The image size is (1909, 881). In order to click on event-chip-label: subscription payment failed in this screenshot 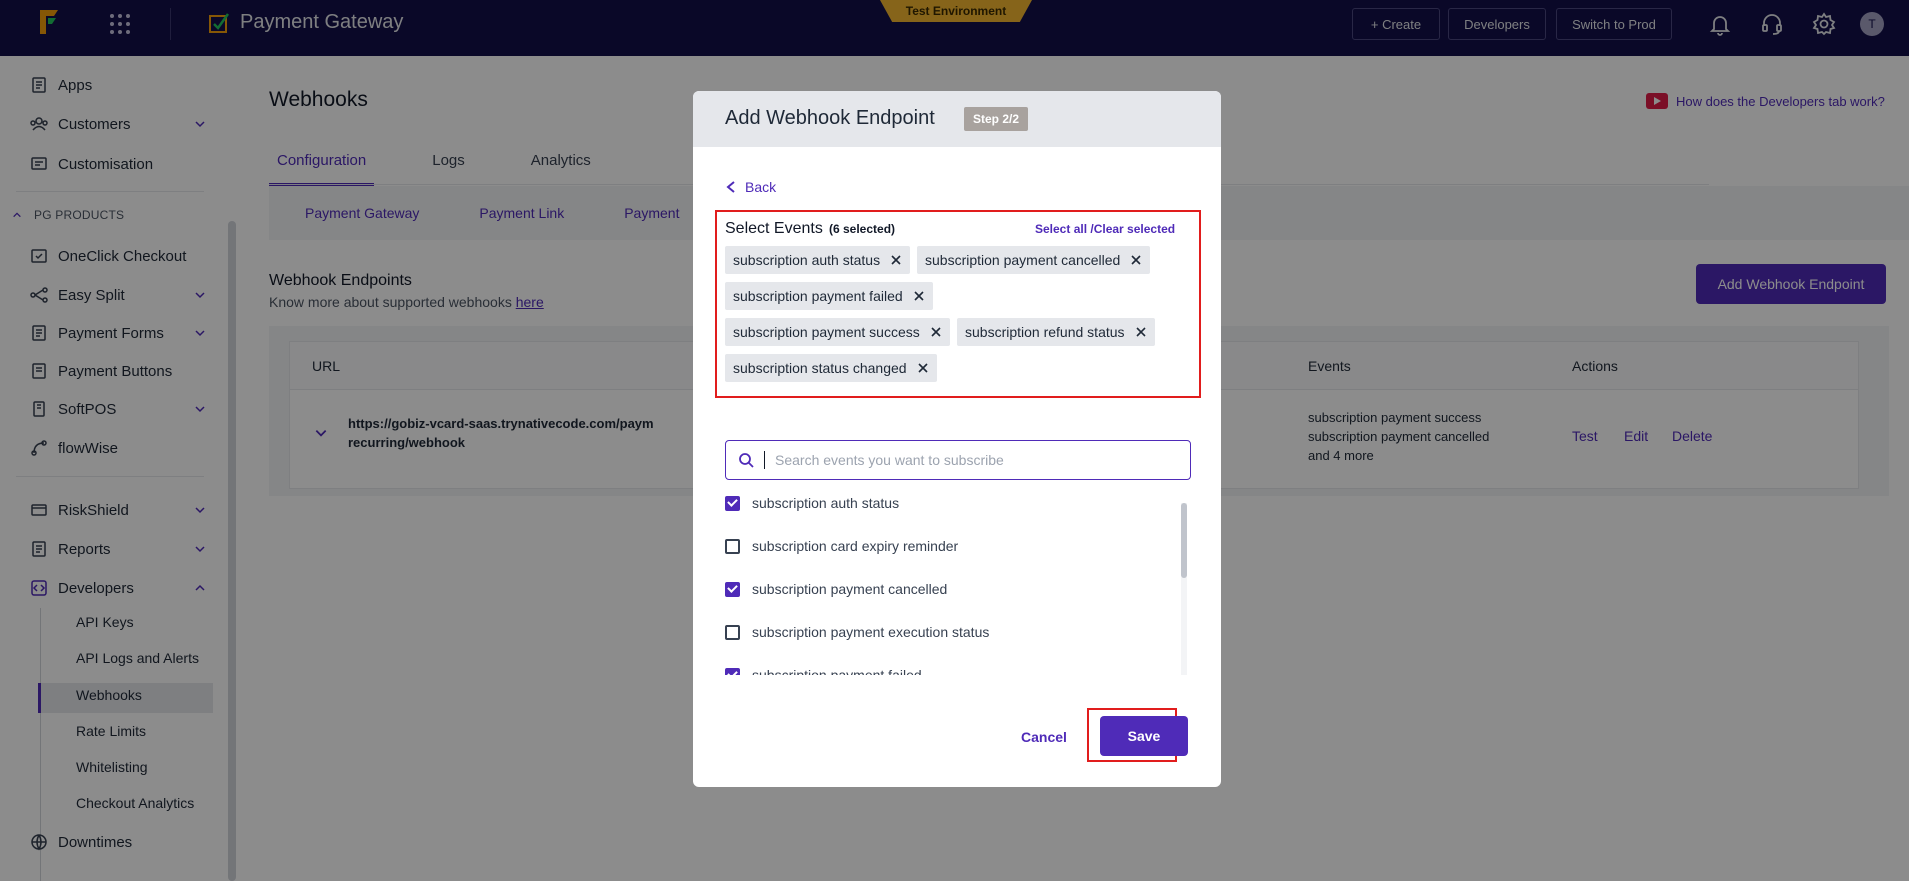, I will do `click(818, 296)`.